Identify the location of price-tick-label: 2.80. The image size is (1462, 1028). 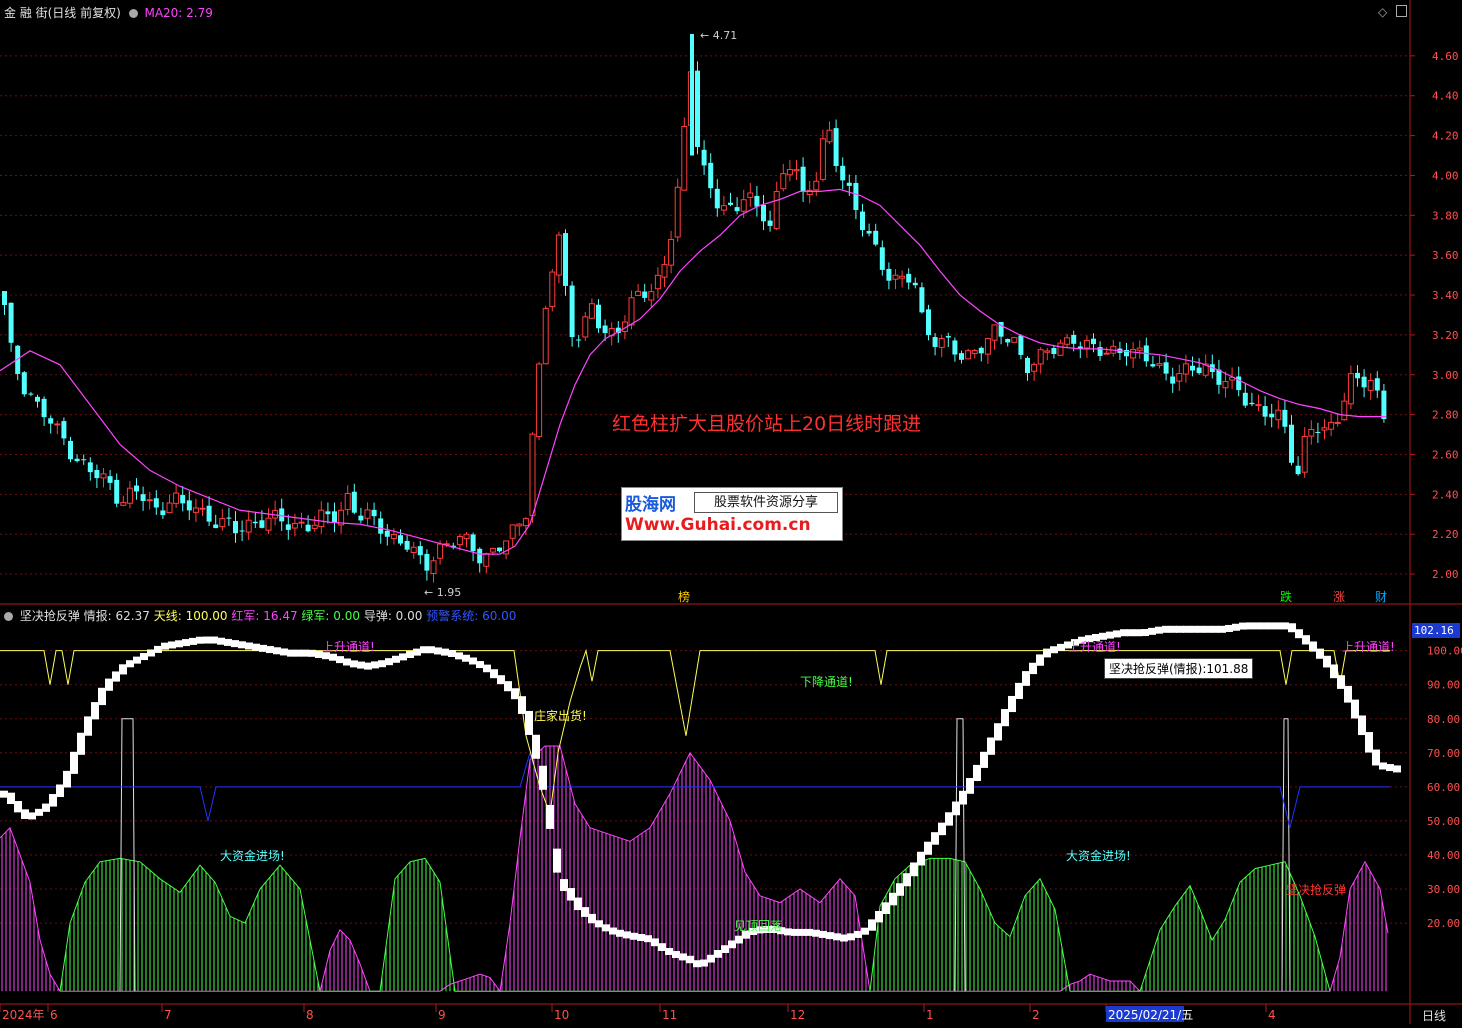
(1445, 415).